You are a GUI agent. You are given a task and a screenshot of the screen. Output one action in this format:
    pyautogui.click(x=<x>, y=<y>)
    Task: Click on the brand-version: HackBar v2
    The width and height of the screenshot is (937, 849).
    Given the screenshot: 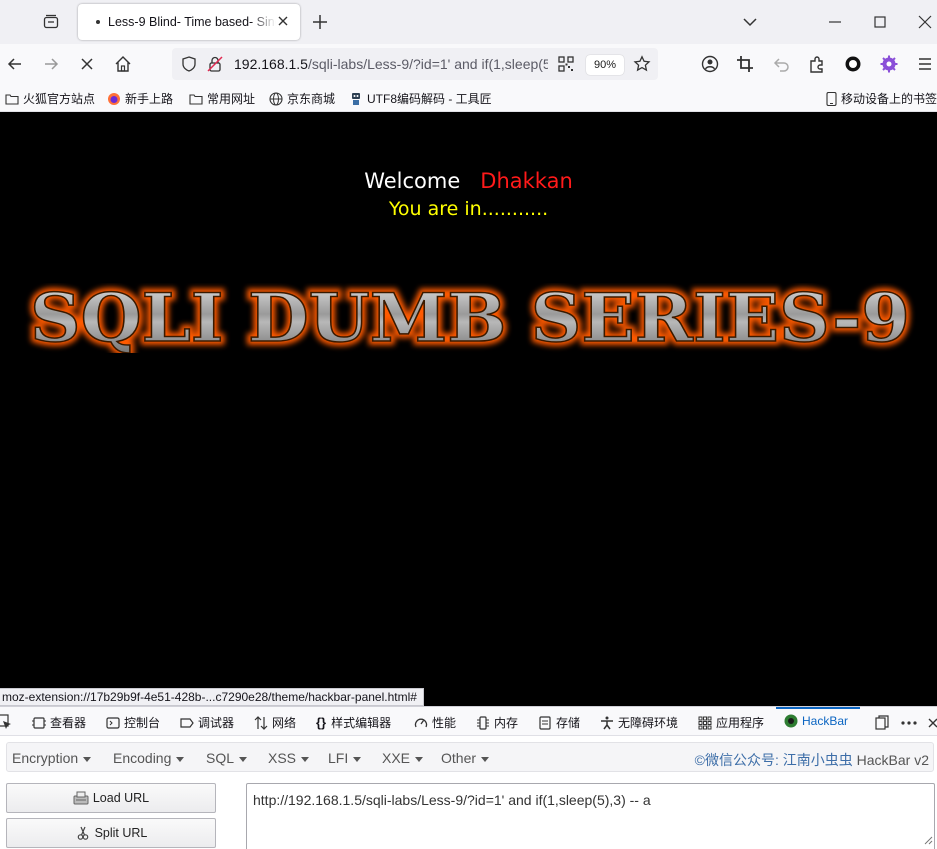 What is the action you would take?
    pyautogui.click(x=892, y=760)
    